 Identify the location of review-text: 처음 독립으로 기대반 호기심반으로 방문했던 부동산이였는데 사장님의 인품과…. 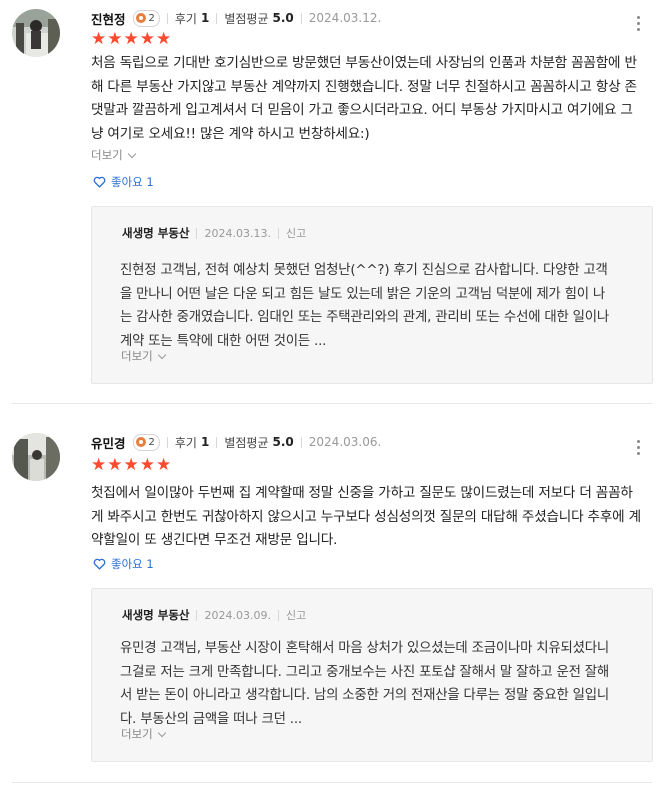
(364, 98).